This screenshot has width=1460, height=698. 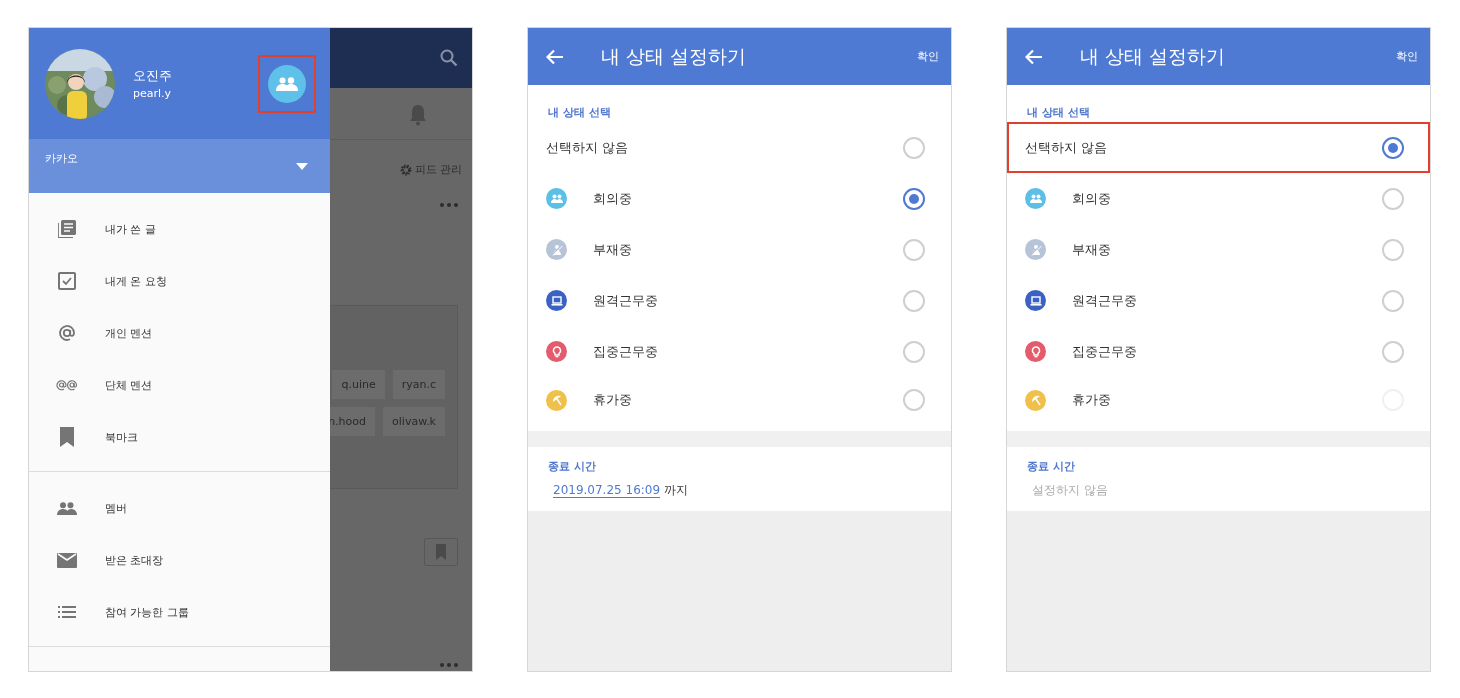 I want to click on at-sign-icon, so click(x=67, y=333).